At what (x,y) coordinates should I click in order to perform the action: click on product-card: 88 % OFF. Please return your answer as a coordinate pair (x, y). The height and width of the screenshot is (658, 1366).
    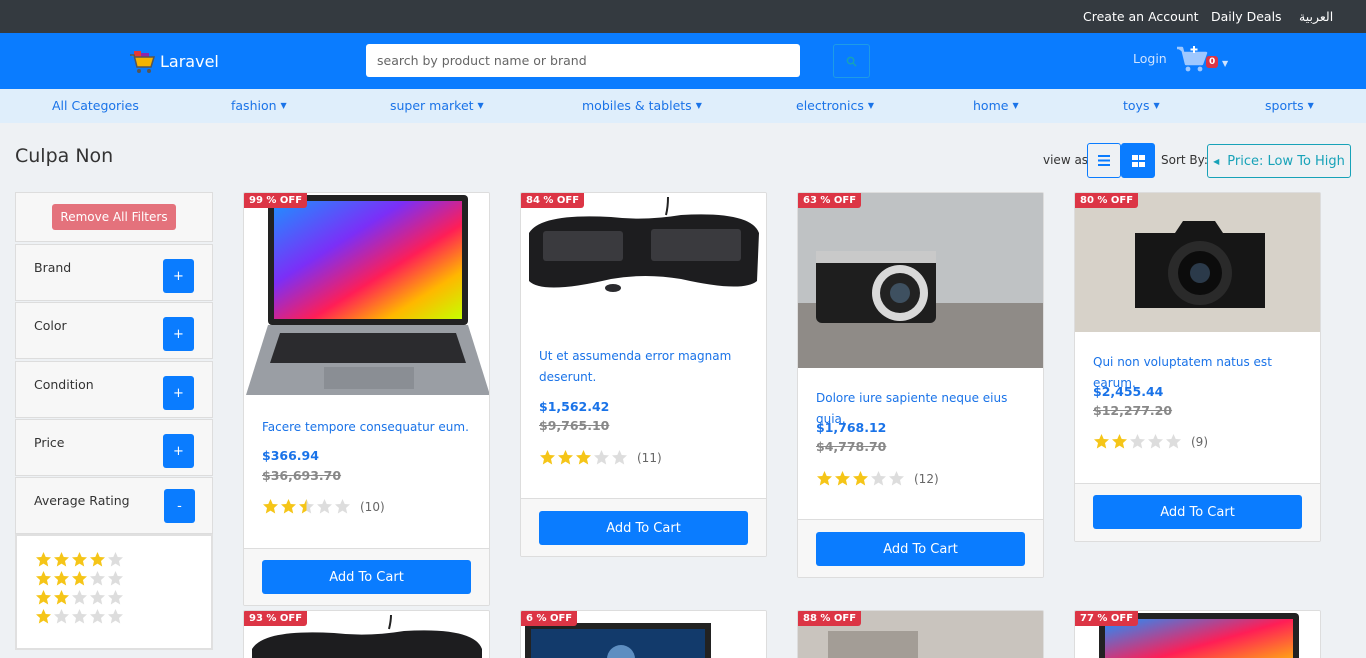
    Looking at the image, I should click on (920, 634).